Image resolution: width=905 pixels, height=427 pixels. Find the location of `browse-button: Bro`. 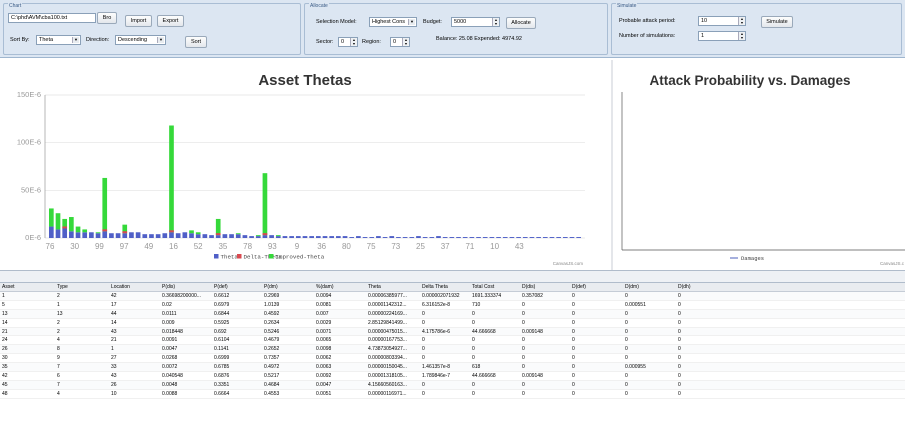

browse-button: Bro is located at coordinates (107, 18).